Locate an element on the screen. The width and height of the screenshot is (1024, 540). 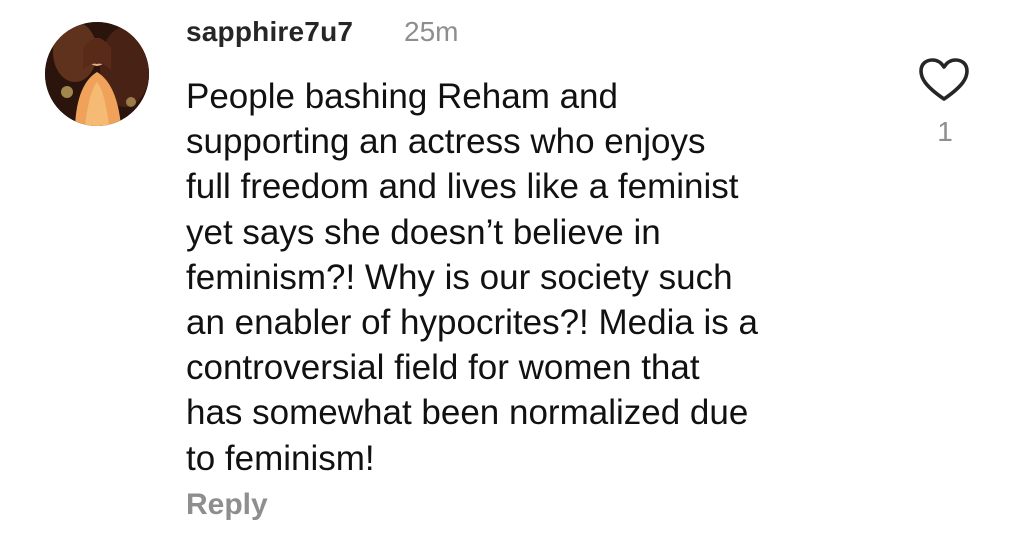
comment-line: controversial field for women that is located at coordinates (443, 368).